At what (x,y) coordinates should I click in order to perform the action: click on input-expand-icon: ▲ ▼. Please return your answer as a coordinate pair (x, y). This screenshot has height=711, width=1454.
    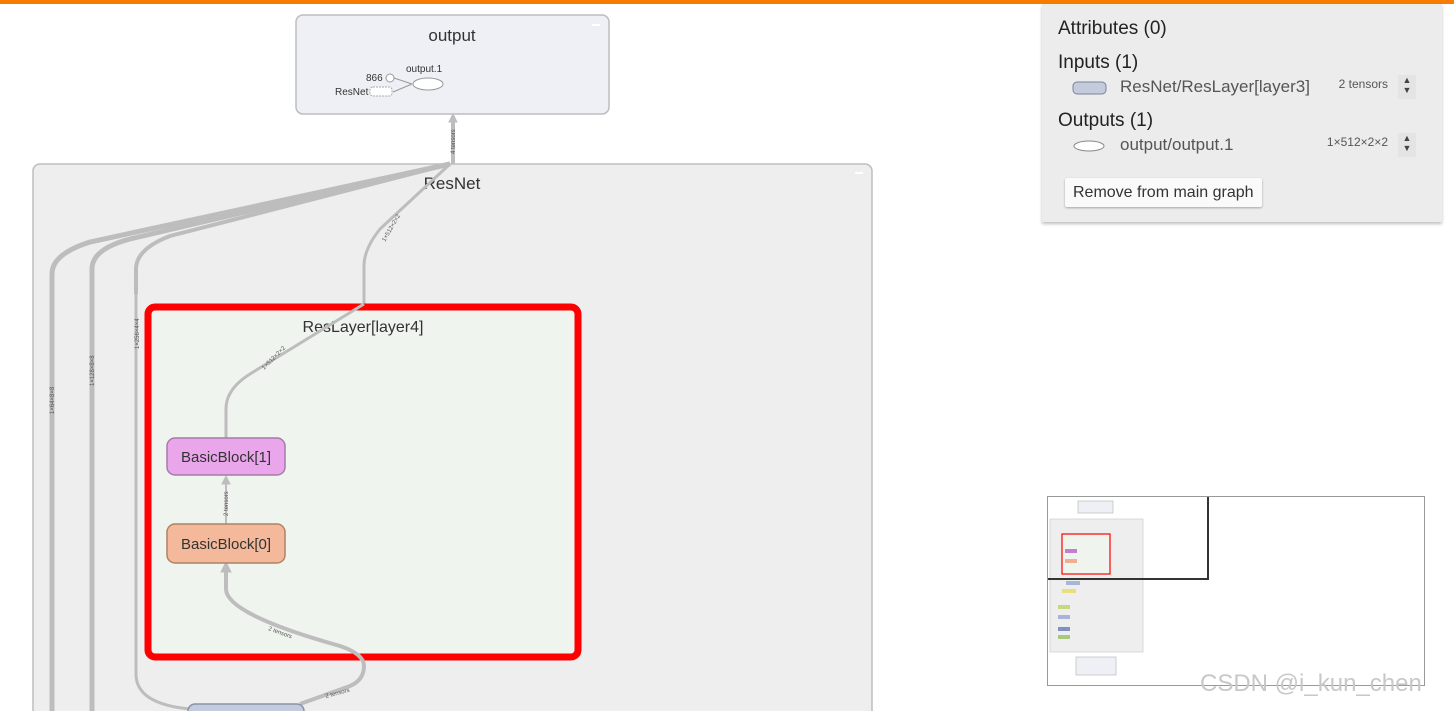
    Looking at the image, I should click on (1407, 87).